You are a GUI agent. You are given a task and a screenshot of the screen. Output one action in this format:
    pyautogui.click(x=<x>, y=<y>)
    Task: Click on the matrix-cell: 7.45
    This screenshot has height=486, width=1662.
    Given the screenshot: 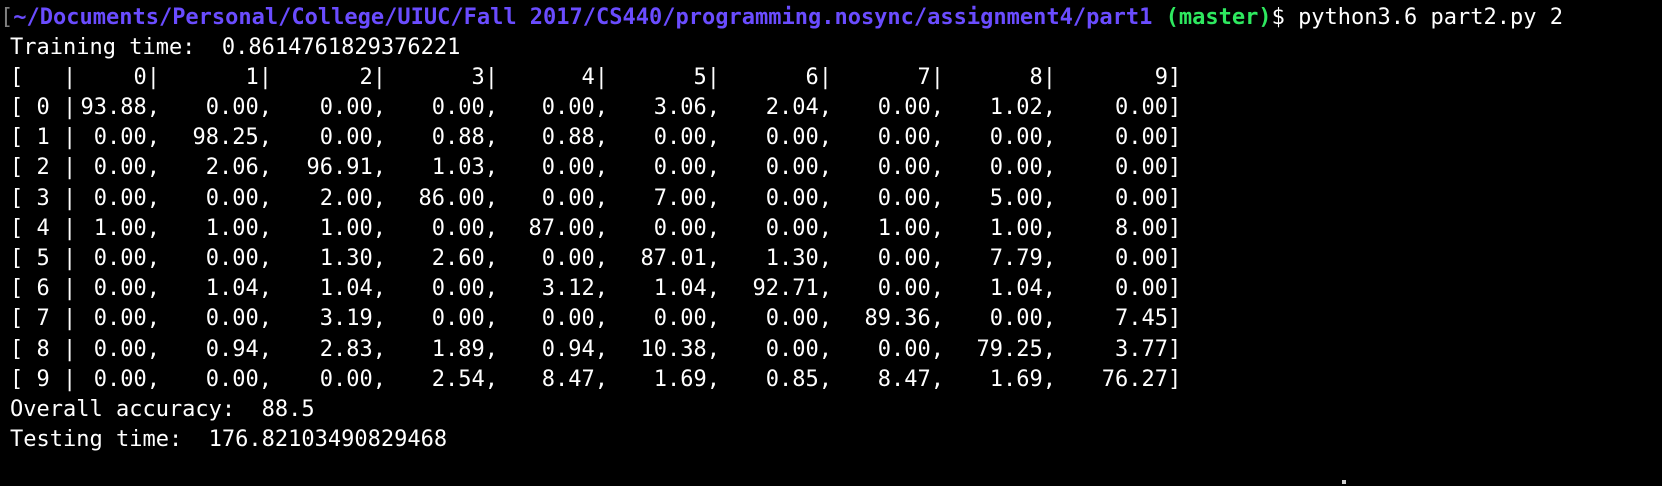 What is the action you would take?
    pyautogui.click(x=1141, y=319)
    